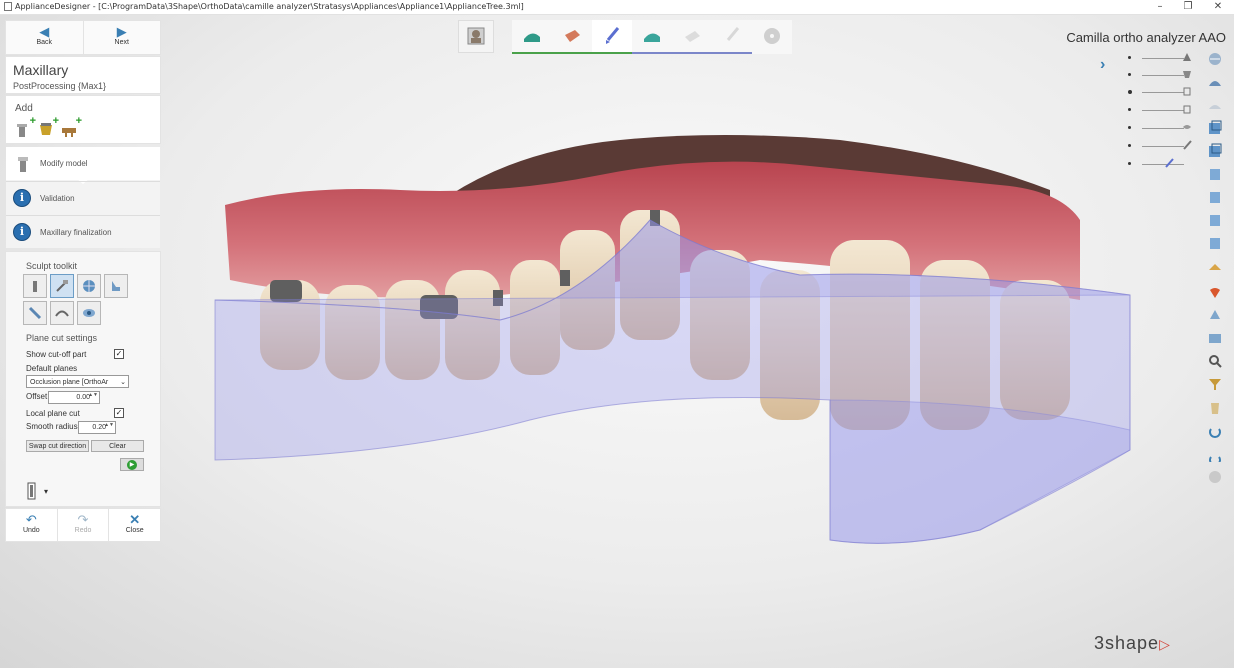 The width and height of the screenshot is (1234, 668). Describe the element at coordinates (24, 108) in the screenshot. I see `add-label: Add` at that location.